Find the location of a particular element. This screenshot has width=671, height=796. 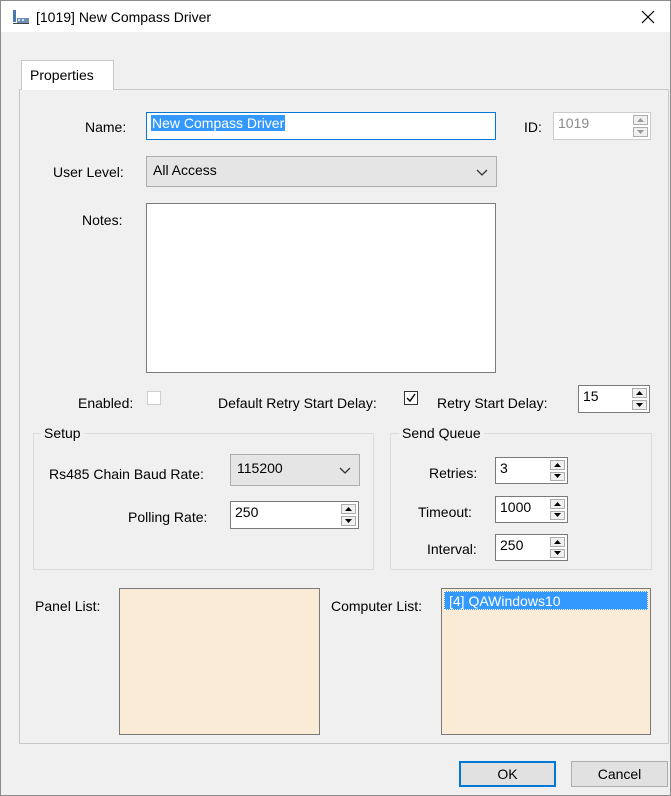

computer-listbox: [4] QAWindows10 is located at coordinates (546, 661).